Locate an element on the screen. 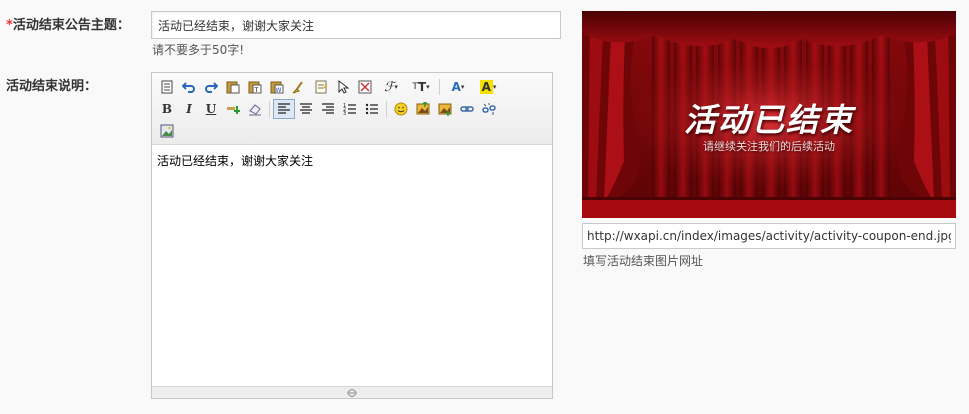 The image size is (969, 414). resize-grip-icon is located at coordinates (352, 392).